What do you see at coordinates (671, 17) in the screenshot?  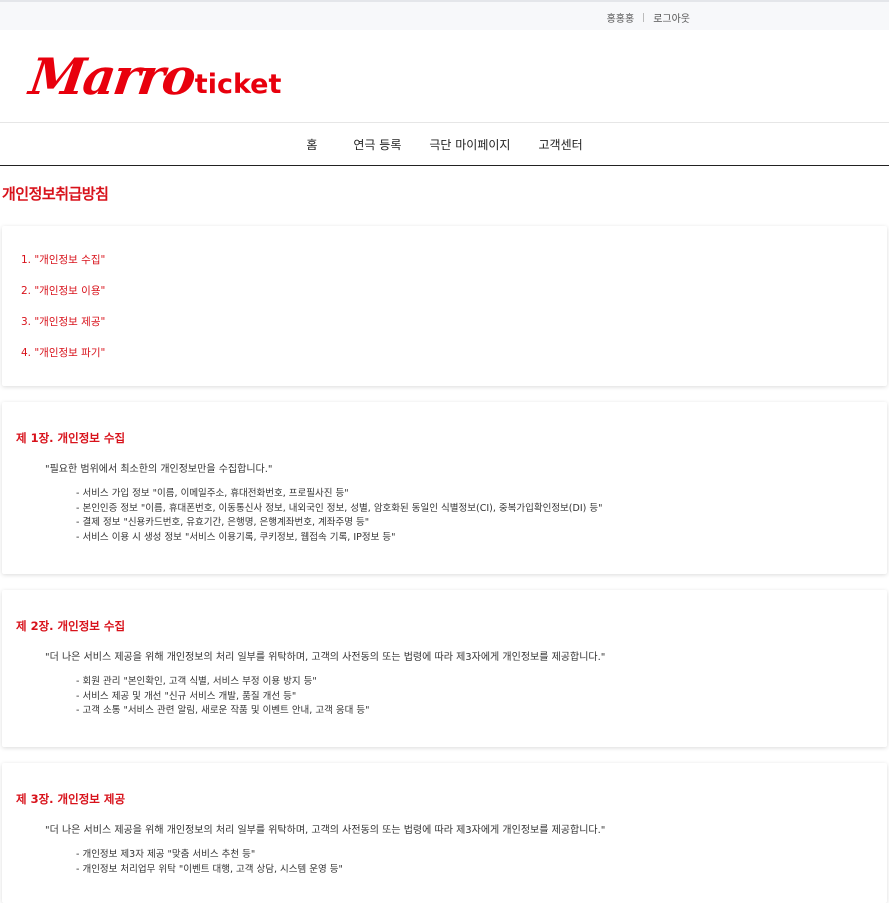 I see `logout-link: 로그아웃` at bounding box center [671, 17].